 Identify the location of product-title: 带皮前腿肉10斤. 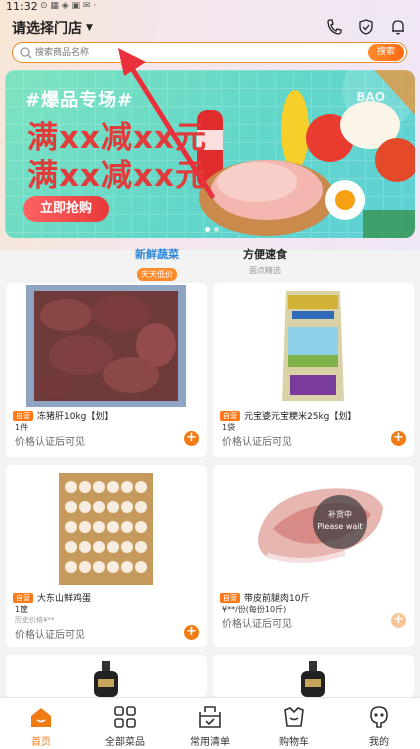
(277, 599).